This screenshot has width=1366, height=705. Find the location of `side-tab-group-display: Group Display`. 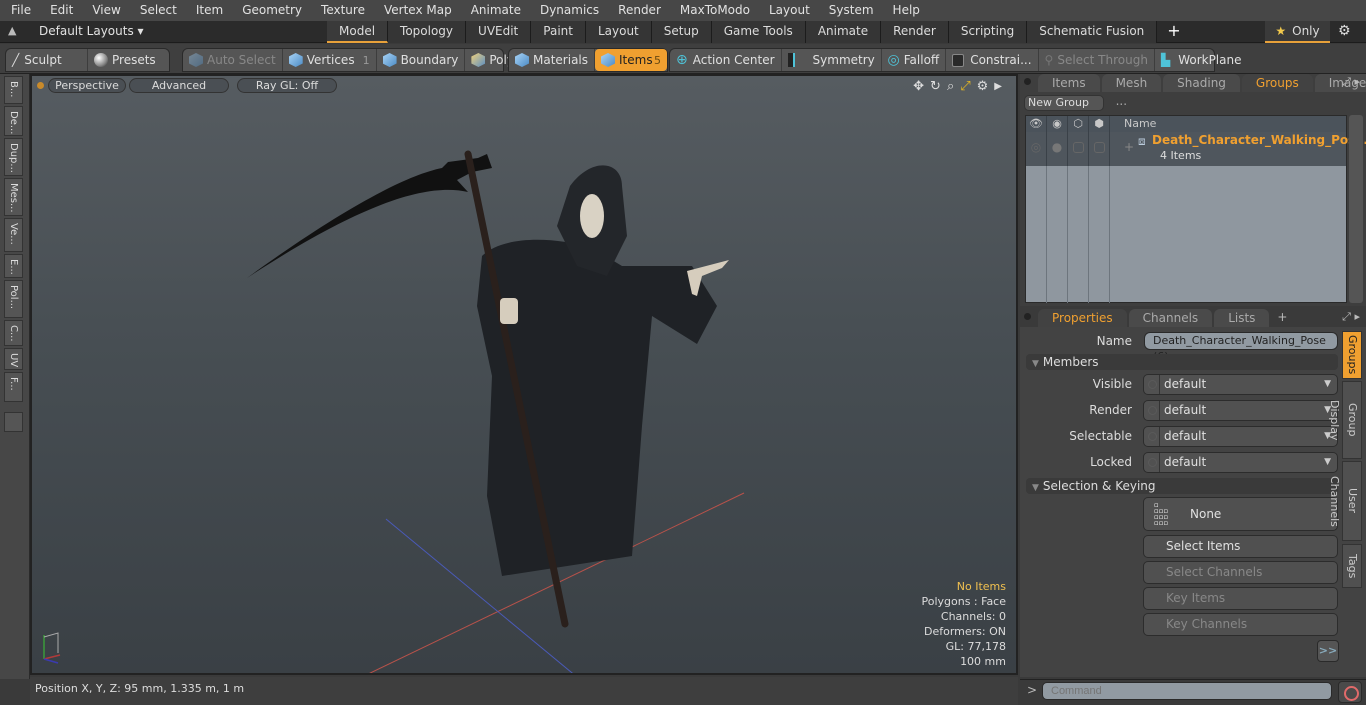

side-tab-group-display: Group Display is located at coordinates (1345, 420).